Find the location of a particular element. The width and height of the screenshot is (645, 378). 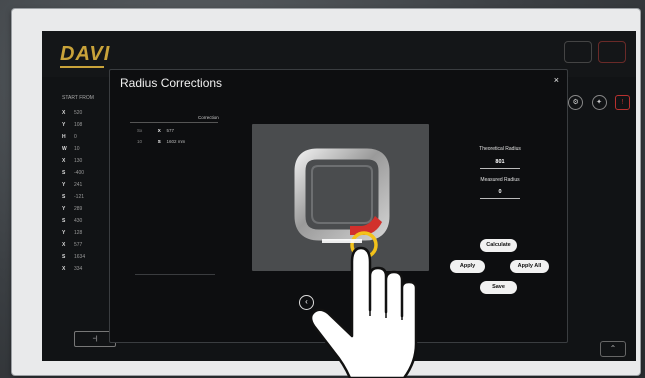

row-value: 289 is located at coordinates (78, 209).